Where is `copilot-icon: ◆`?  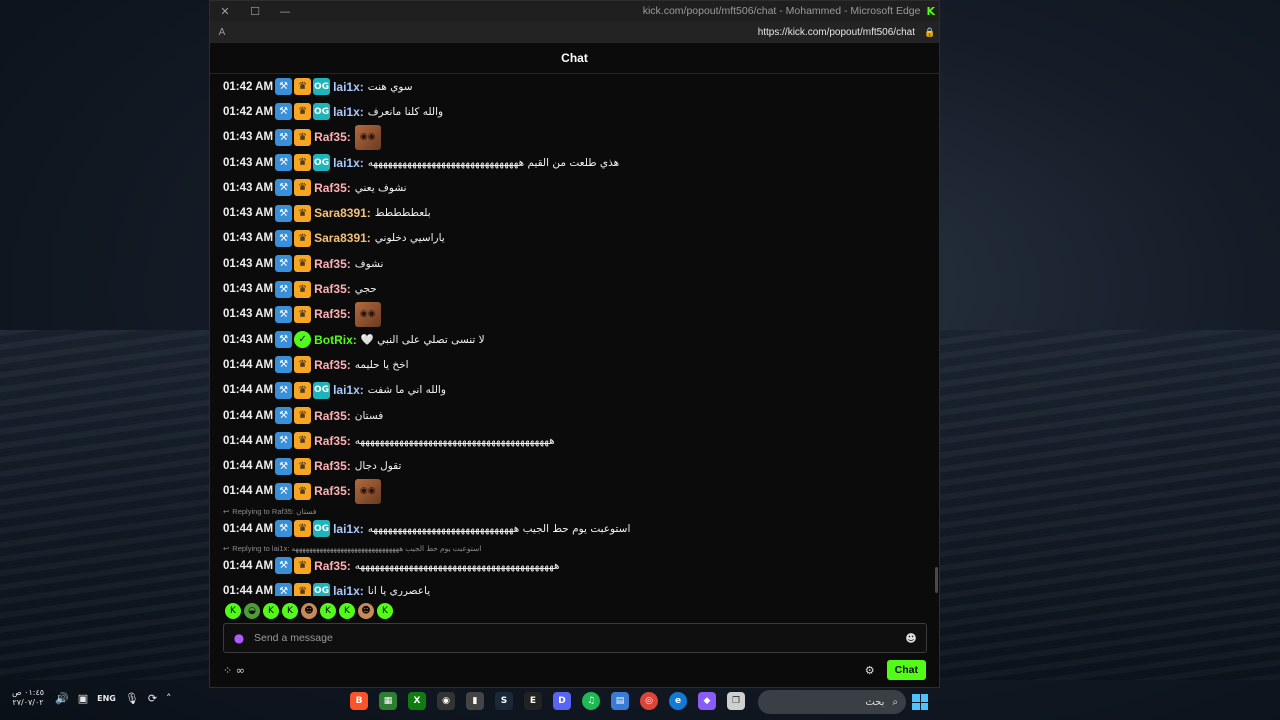
copilot-icon: ◆ is located at coordinates (707, 701).